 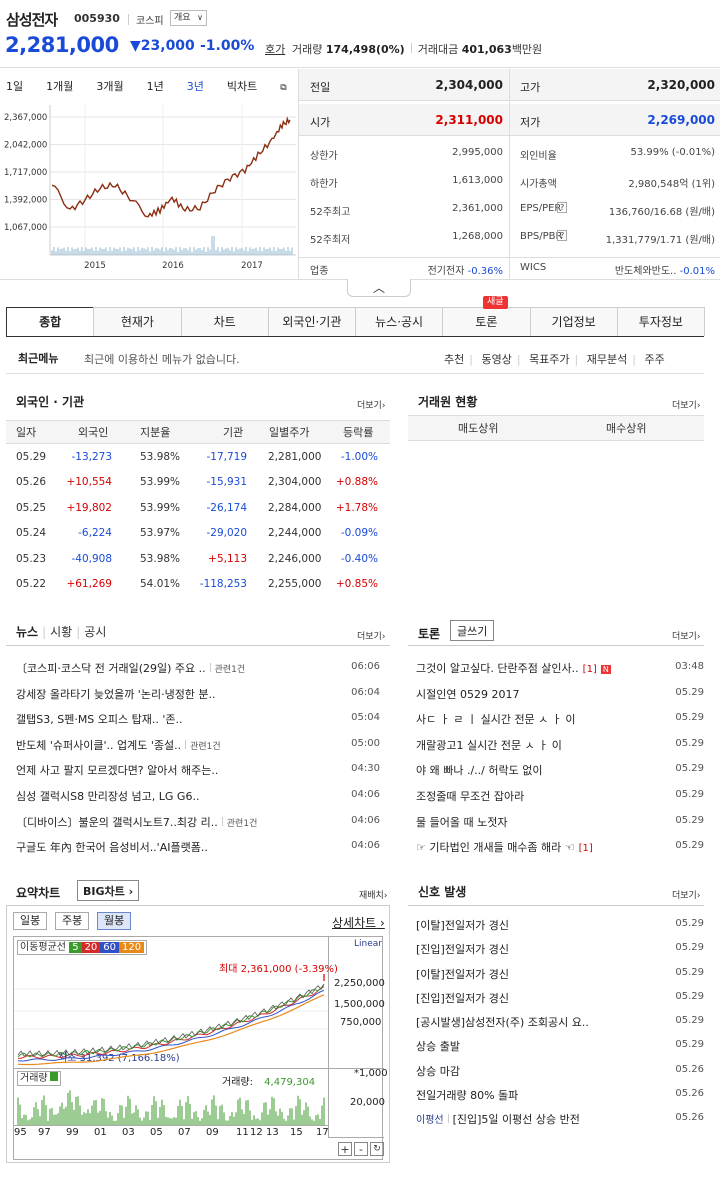 I want to click on forum-item: 야 왜 빠나 ./../ 허락도 없이 05.29, so click(x=560, y=770).